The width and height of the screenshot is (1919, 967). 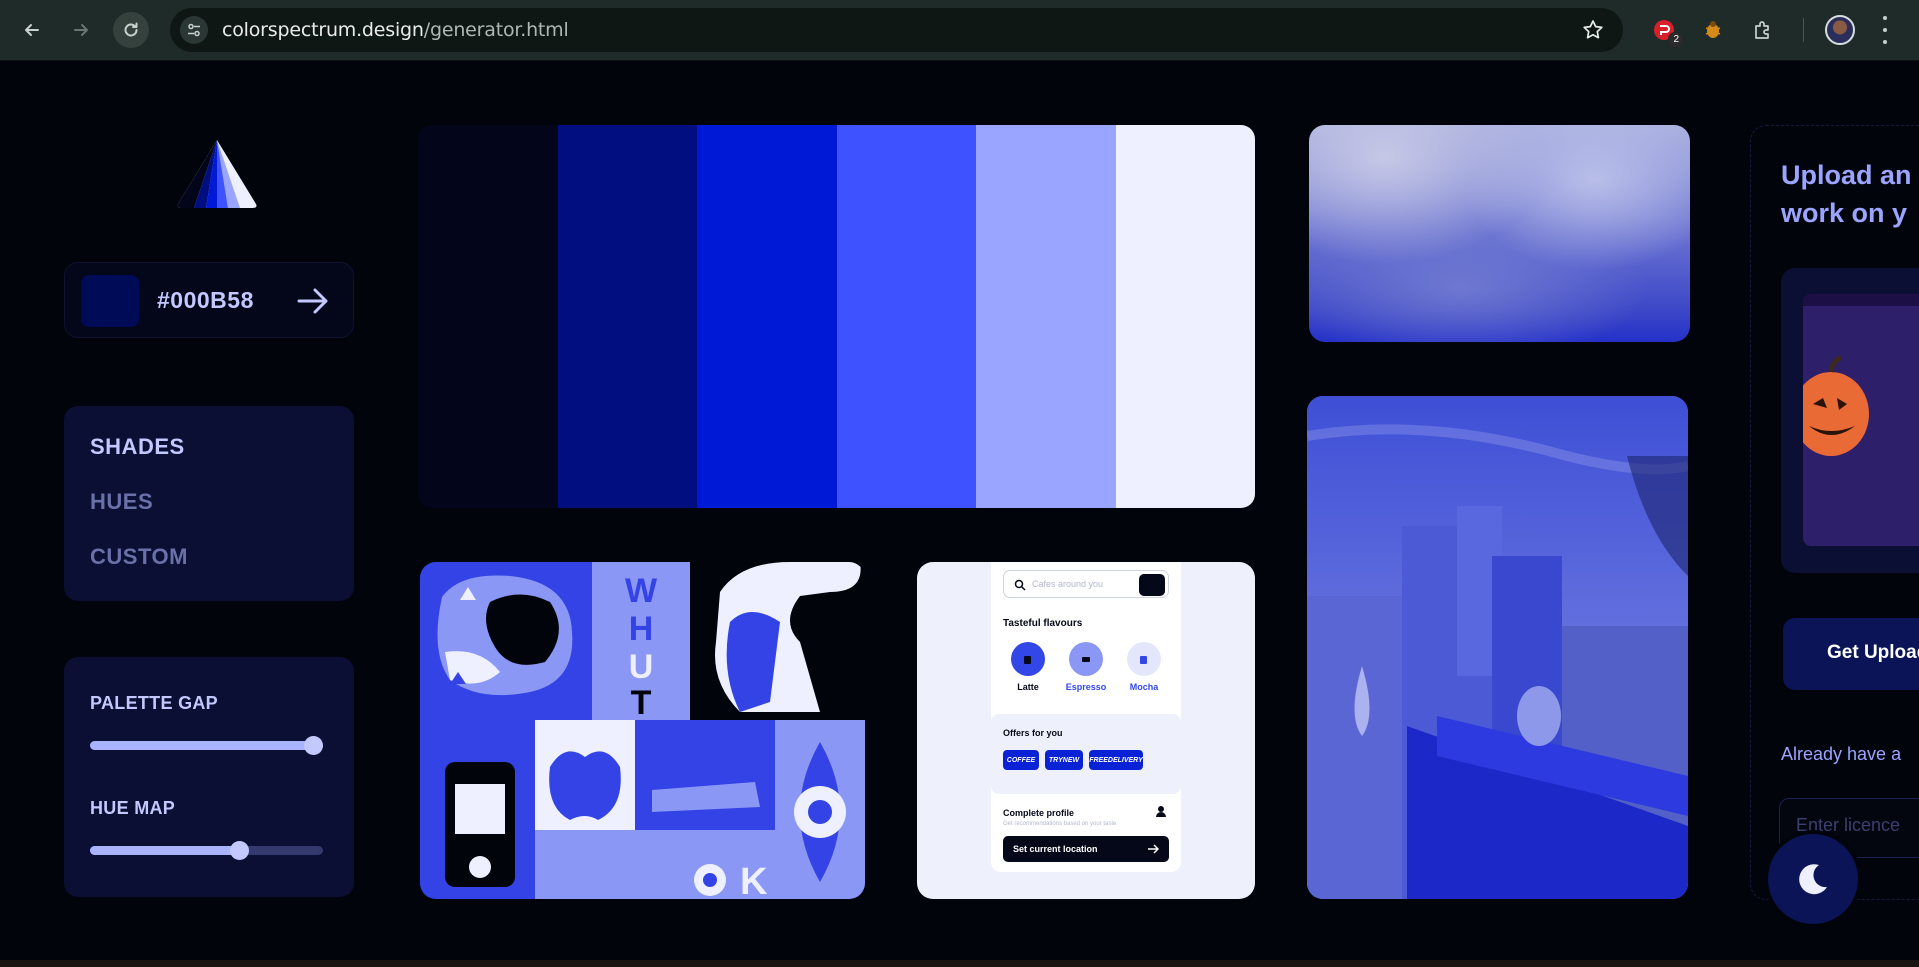 What do you see at coordinates (205, 300) in the screenshot?
I see `hex-value: #000B58` at bounding box center [205, 300].